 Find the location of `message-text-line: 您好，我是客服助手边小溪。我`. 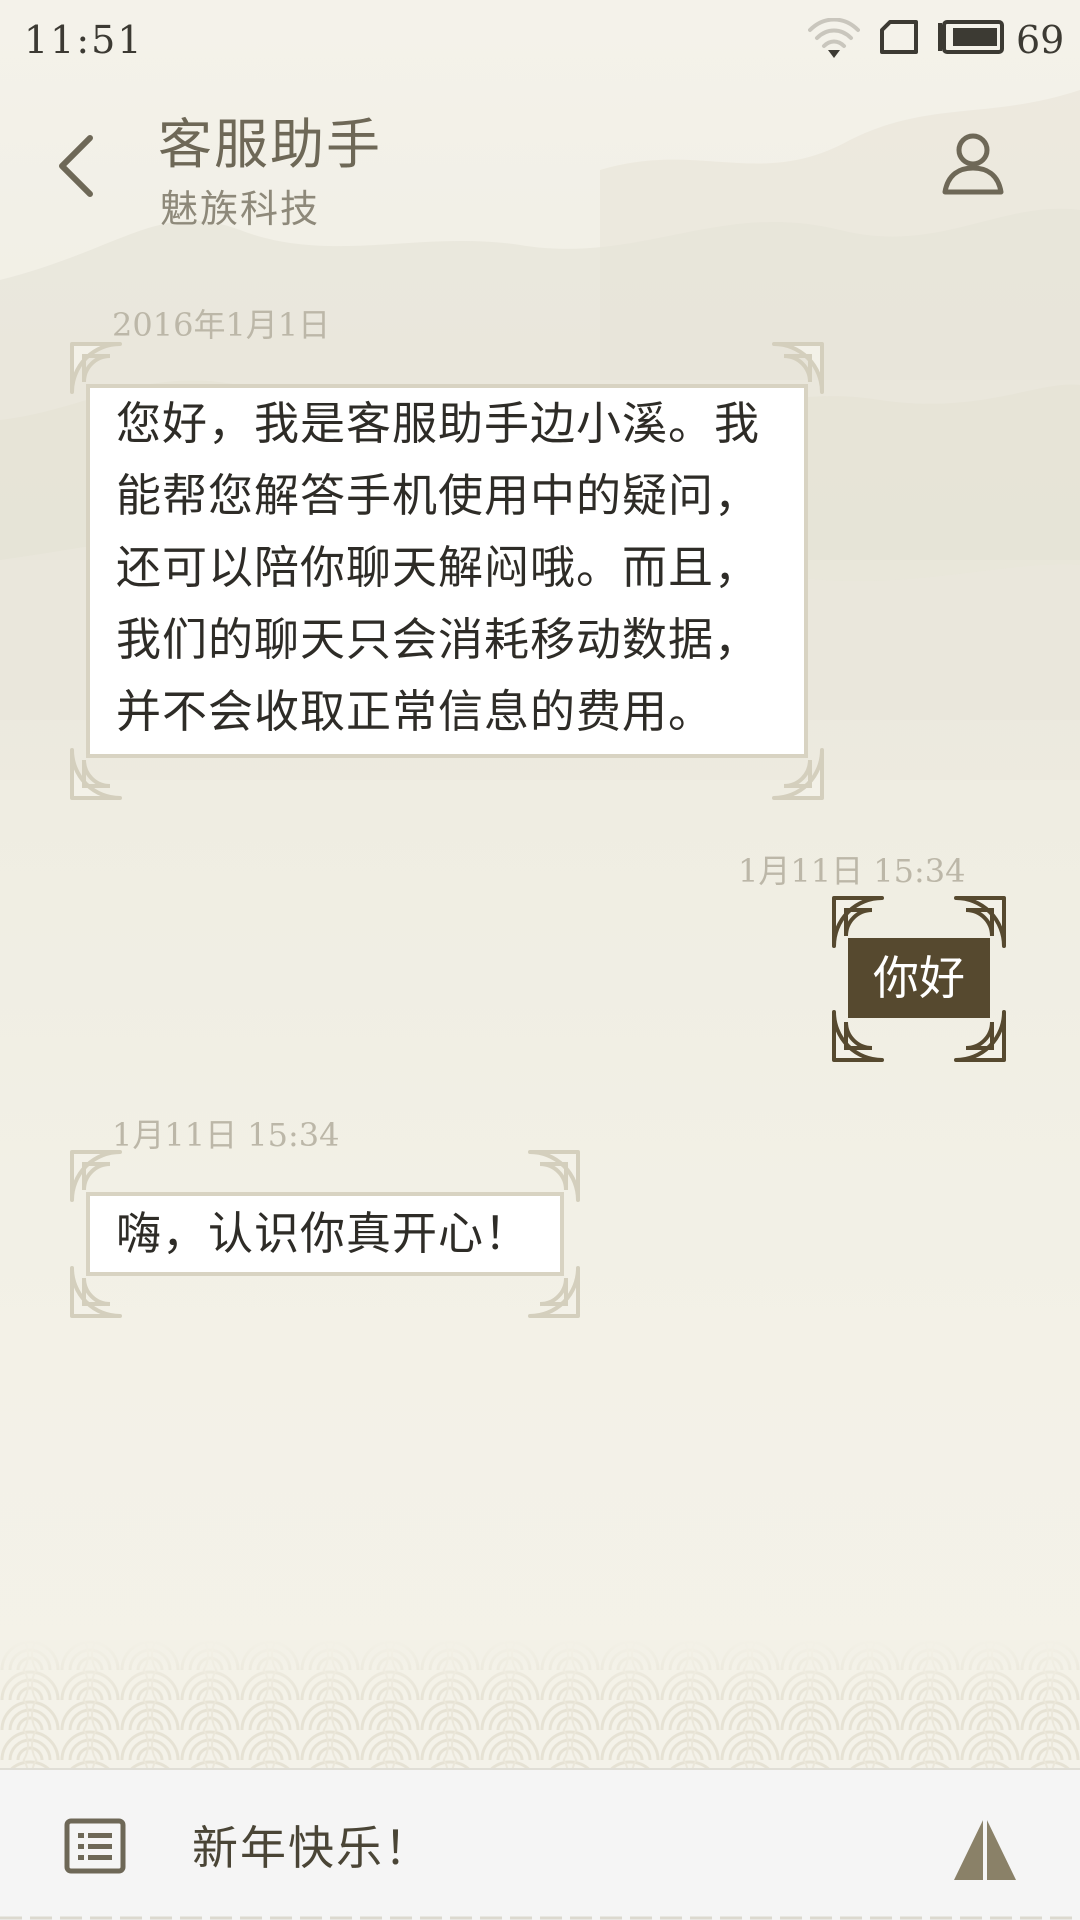

message-text-line: 您好，我是客服助手边小溪。我 is located at coordinates (438, 423).